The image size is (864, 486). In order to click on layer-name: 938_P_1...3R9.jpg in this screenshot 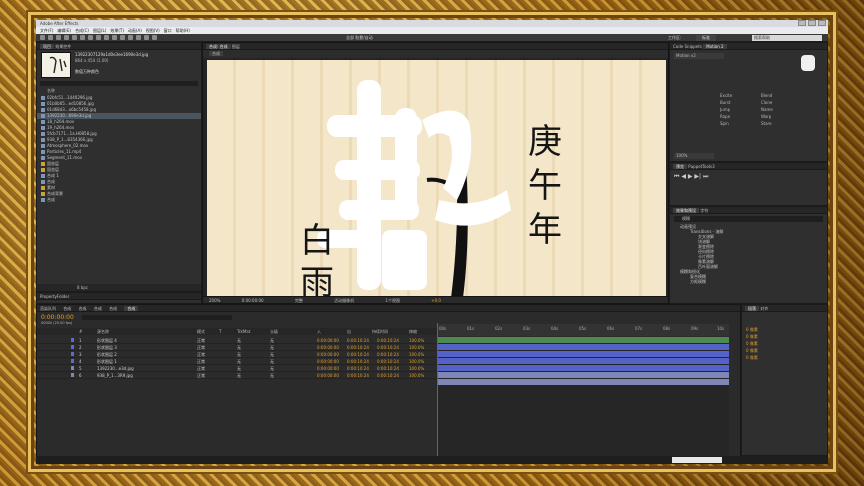, I will do `click(115, 375)`.